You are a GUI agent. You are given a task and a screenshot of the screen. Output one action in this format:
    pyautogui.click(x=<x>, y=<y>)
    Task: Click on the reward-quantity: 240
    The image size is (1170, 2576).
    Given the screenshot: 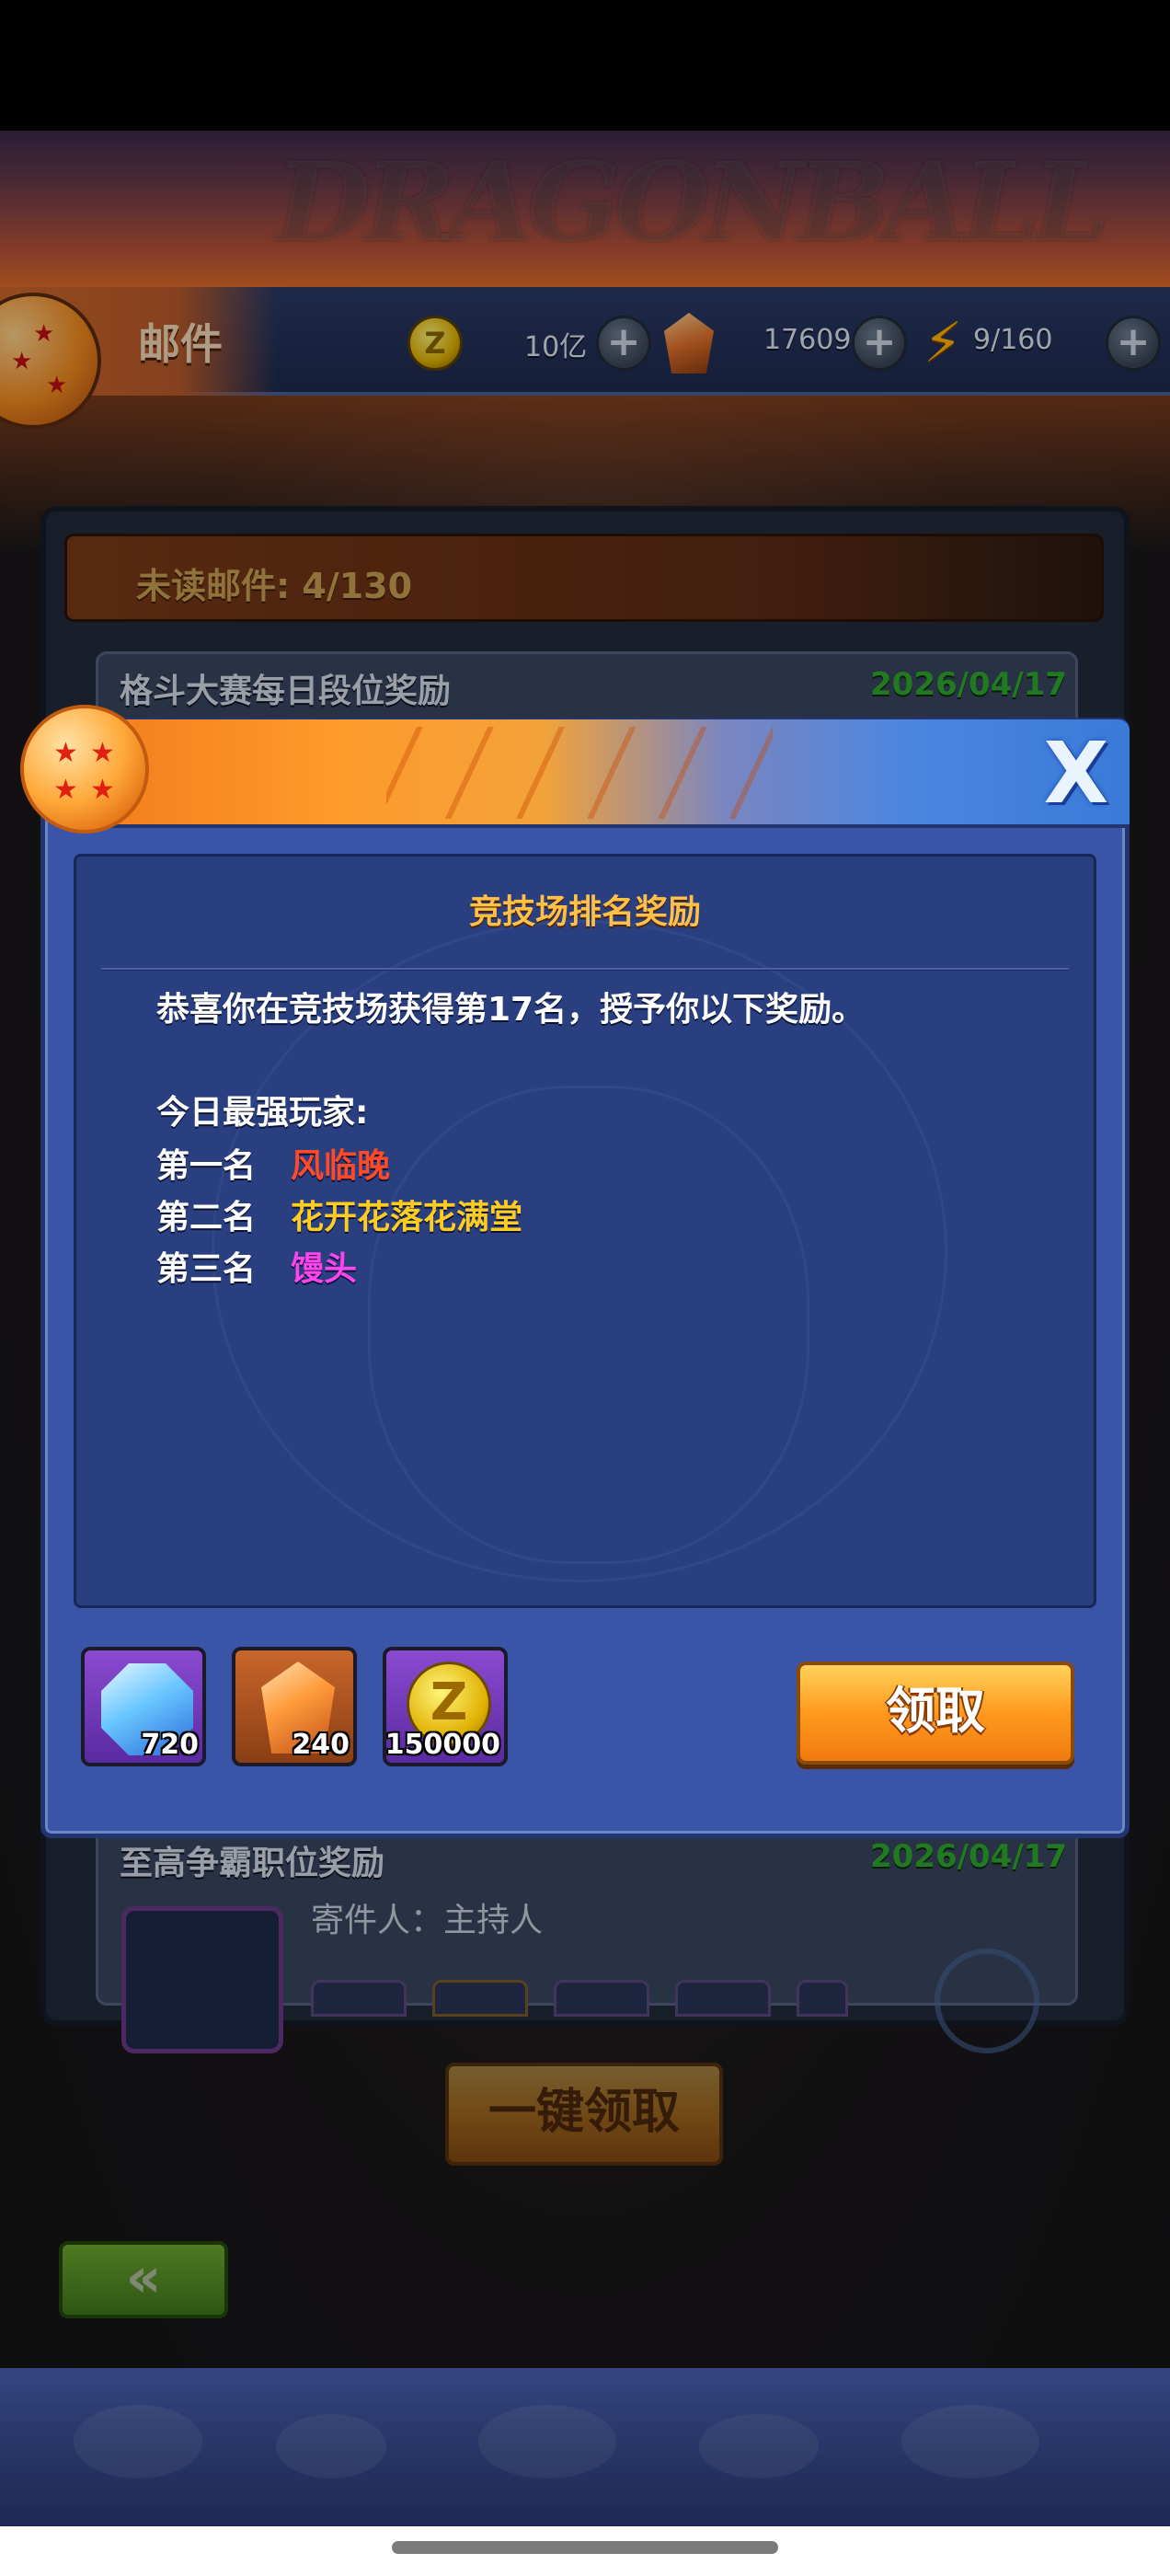 What is the action you would take?
    pyautogui.click(x=321, y=1745)
    